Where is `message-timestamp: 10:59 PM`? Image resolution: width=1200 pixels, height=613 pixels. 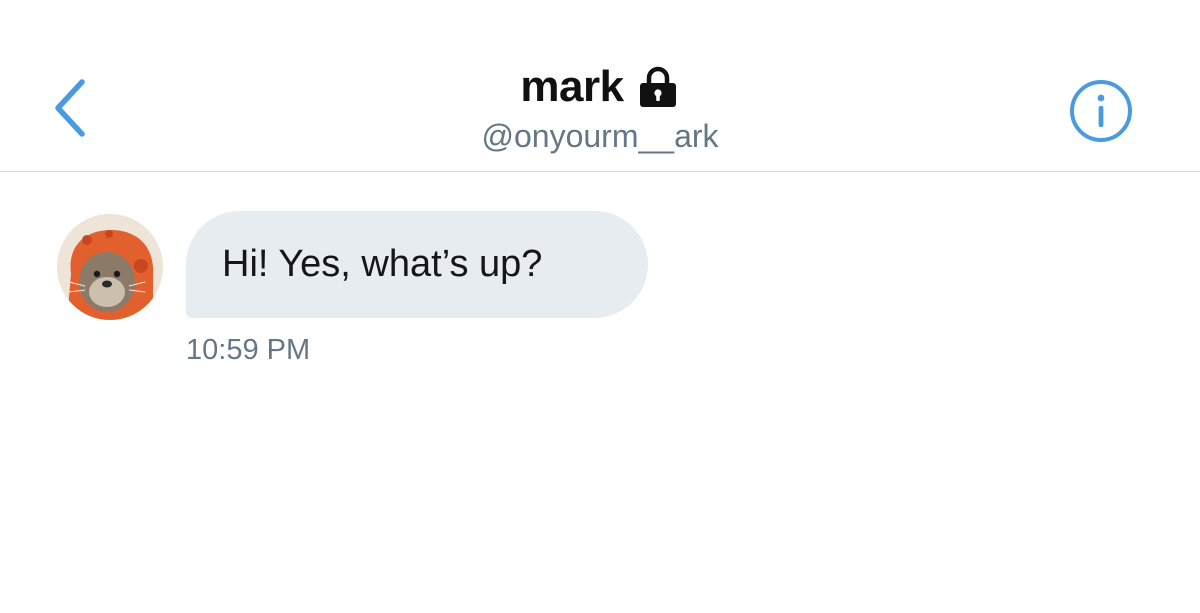
message-timestamp: 10:59 PM is located at coordinates (248, 350).